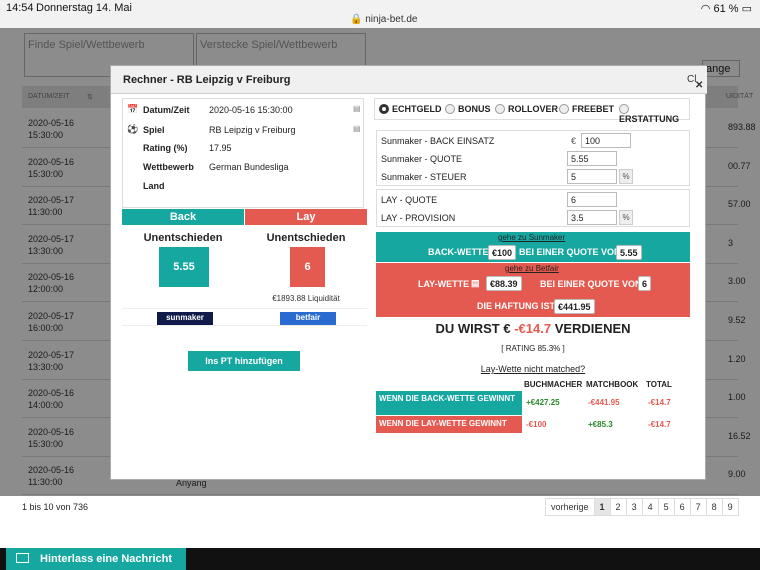  Describe the element at coordinates (133, 109) in the screenshot. I see `calendar-icon: 📅` at that location.